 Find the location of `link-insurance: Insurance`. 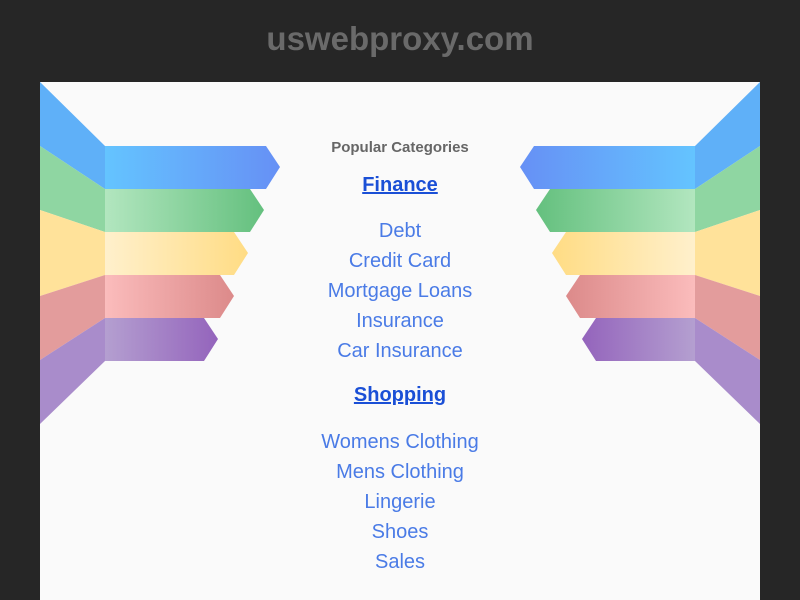

link-insurance: Insurance is located at coordinates (400, 321).